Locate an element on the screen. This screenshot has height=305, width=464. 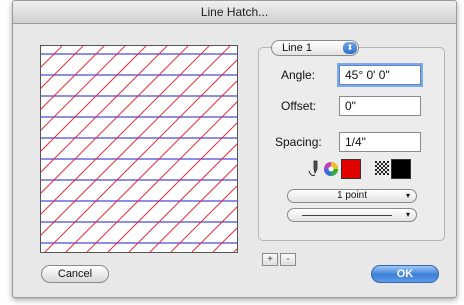
spacing-field: 1/4" is located at coordinates (380, 142).